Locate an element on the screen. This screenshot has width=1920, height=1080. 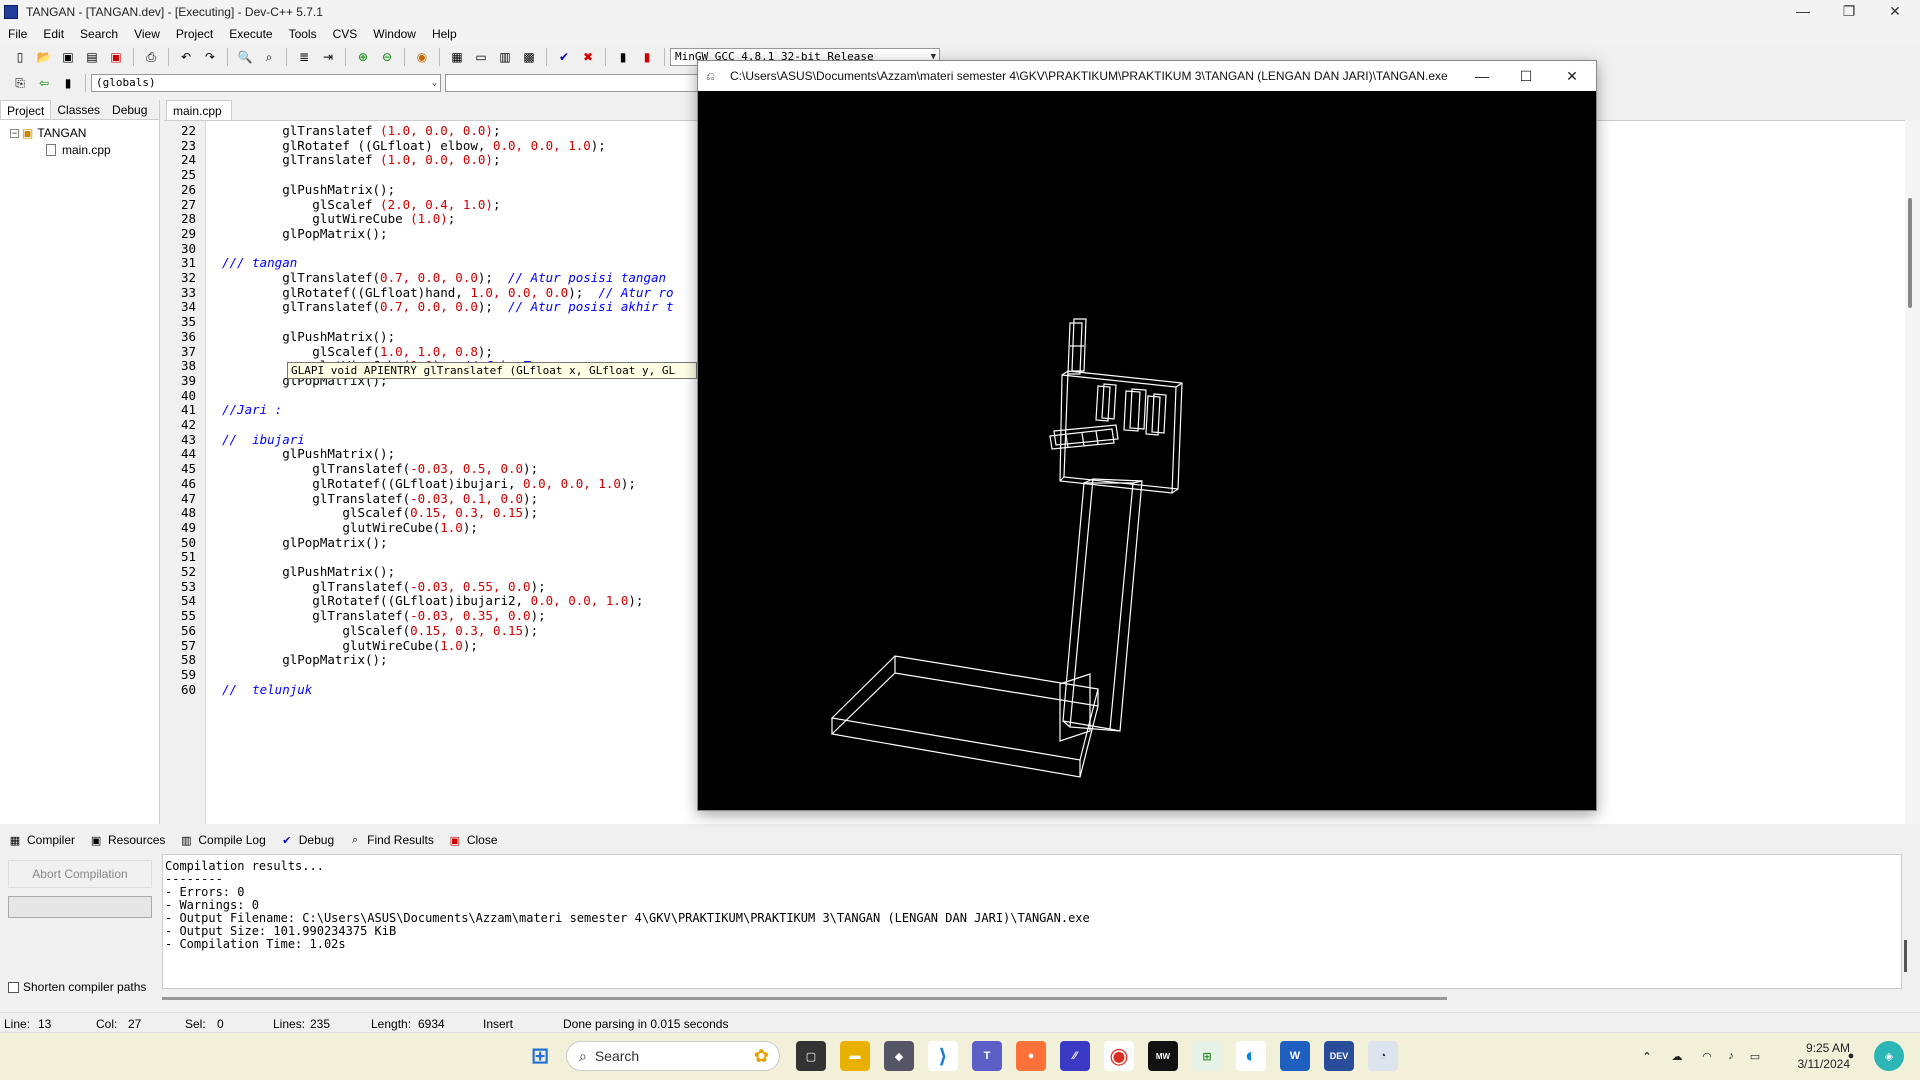
open-file-icon: 📂 is located at coordinates (44, 57).